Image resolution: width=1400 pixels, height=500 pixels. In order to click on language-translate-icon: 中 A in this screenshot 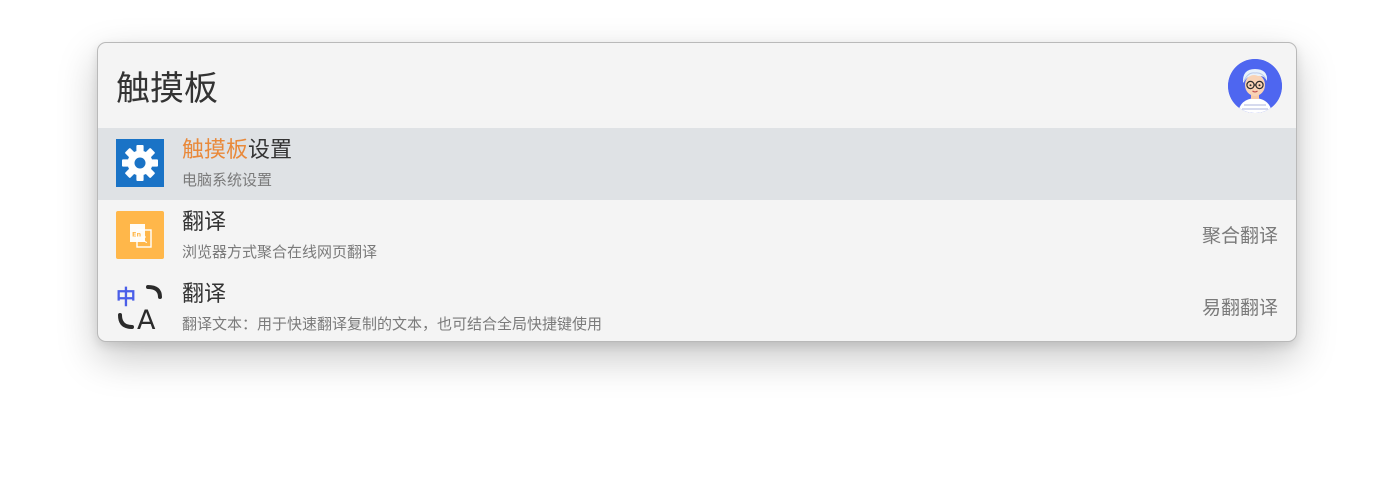, I will do `click(140, 309)`.